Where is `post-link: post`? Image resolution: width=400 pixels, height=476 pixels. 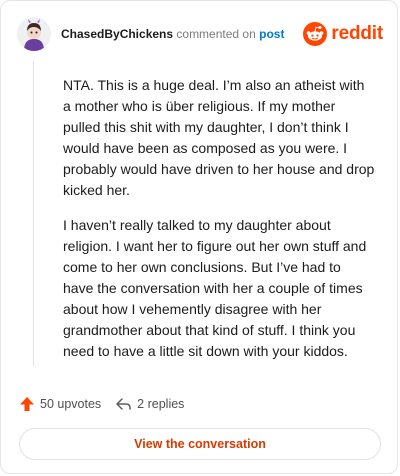
post-link: post is located at coordinates (271, 34).